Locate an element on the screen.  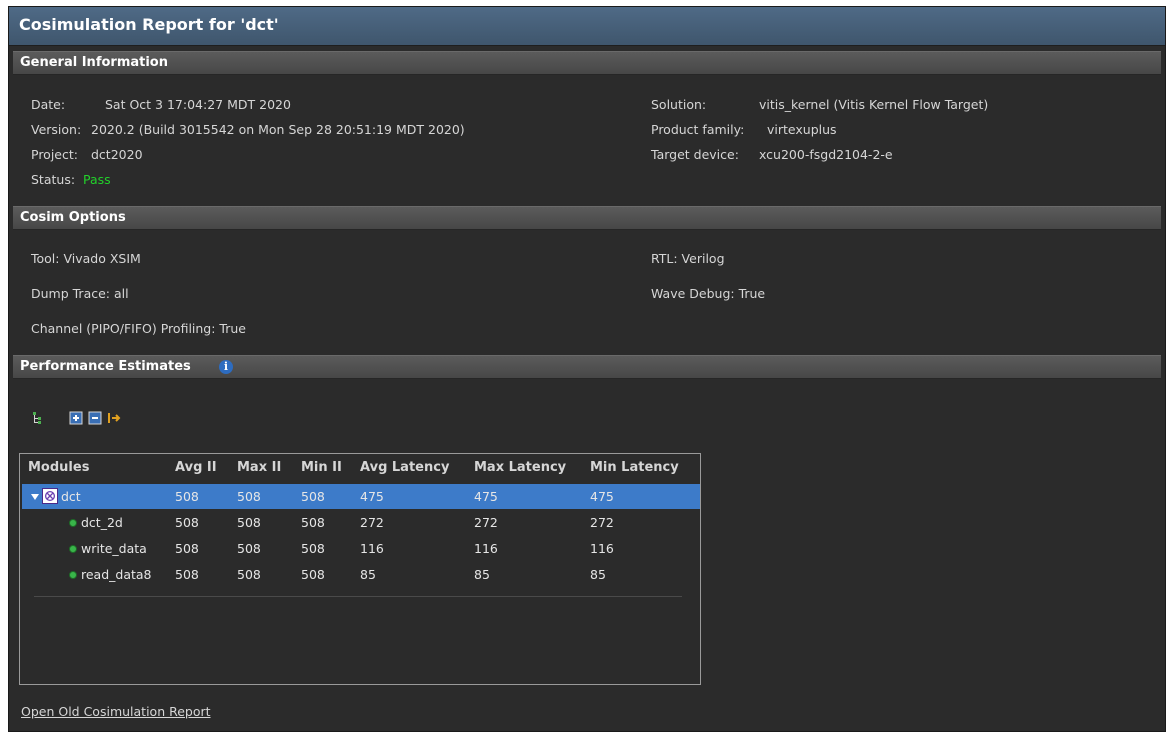
module-name: dct is located at coordinates (71, 496).